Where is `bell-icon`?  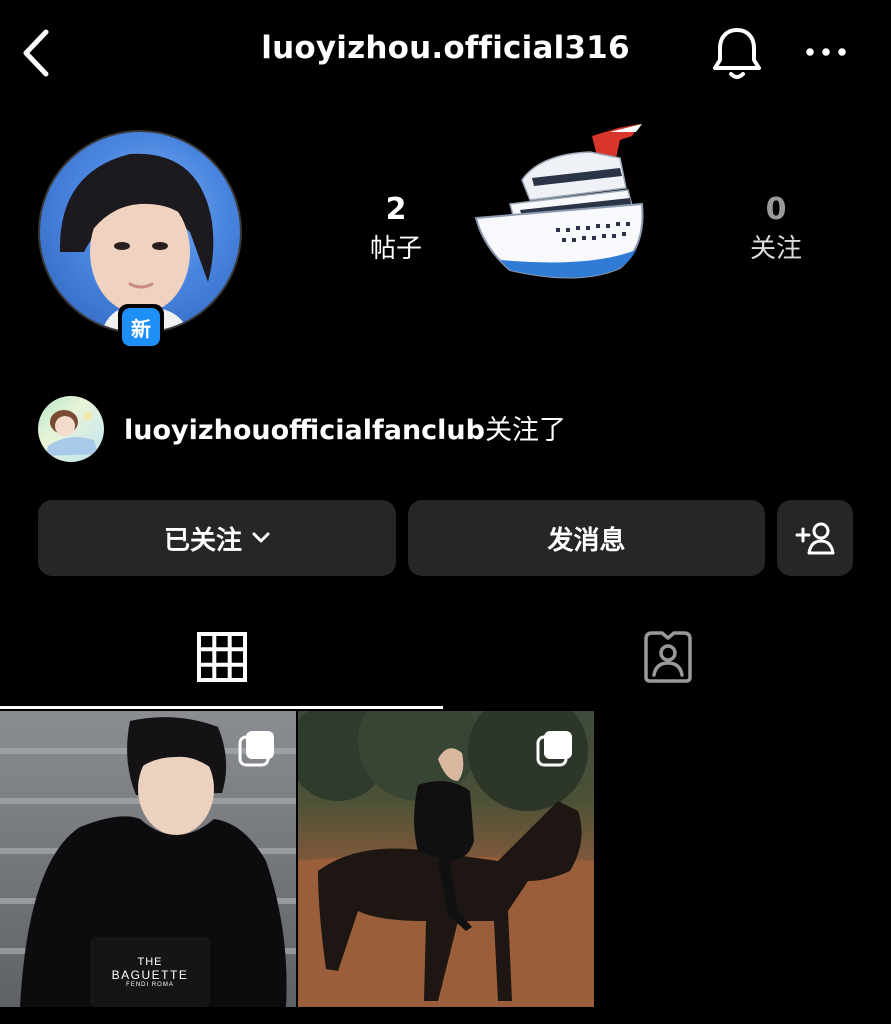 bell-icon is located at coordinates (737, 53).